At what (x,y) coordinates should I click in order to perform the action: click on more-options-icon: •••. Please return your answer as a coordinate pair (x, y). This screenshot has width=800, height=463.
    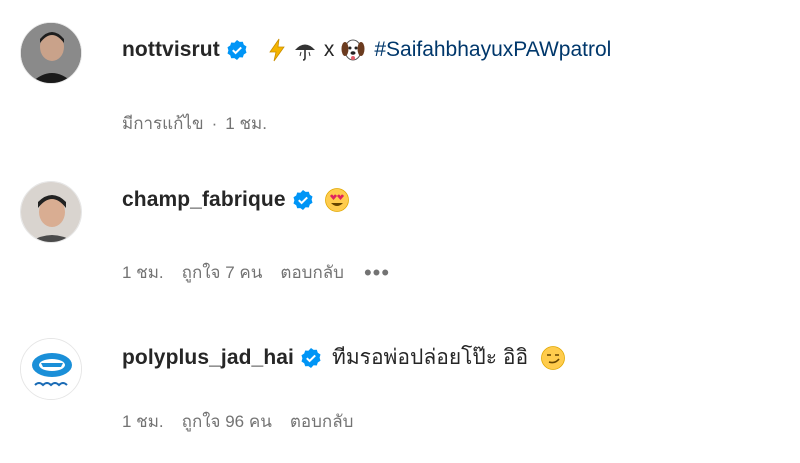
    Looking at the image, I should click on (377, 272).